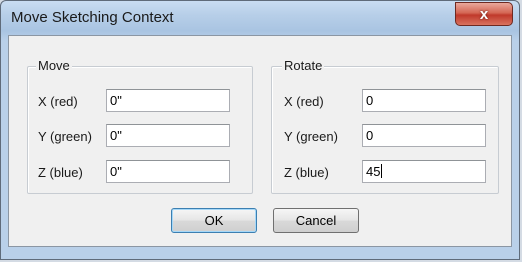 Image resolution: width=522 pixels, height=262 pixels. I want to click on rotate-z-label: Z (blue), so click(306, 172).